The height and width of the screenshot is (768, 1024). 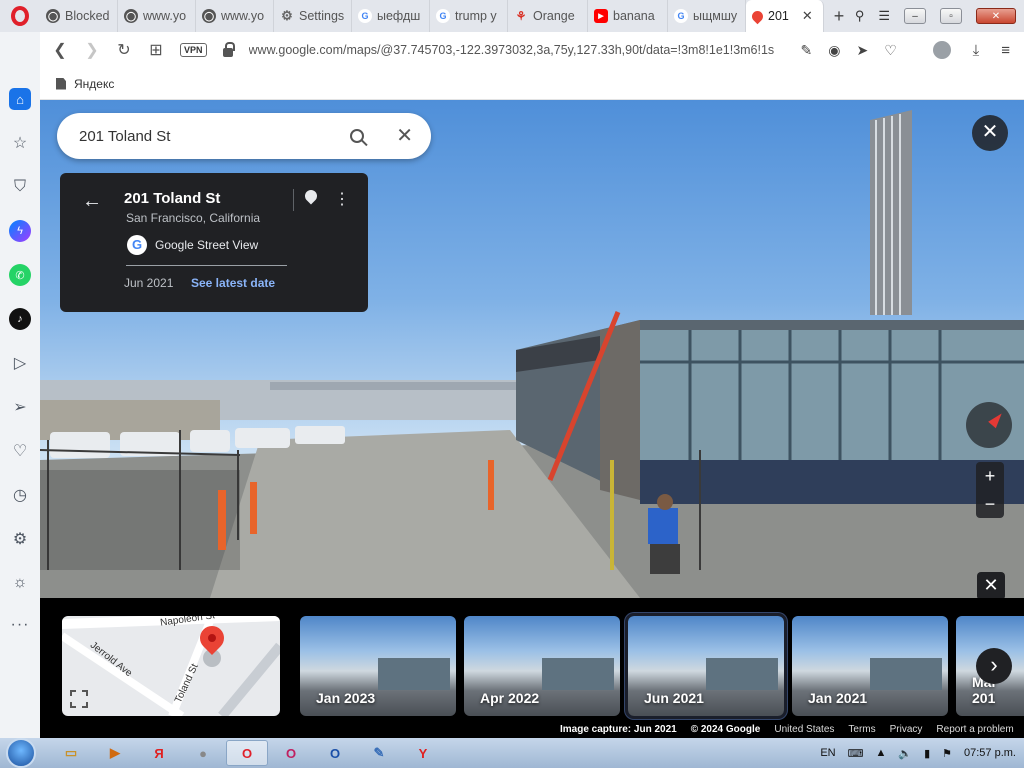 What do you see at coordinates (994, 666) in the screenshot?
I see `next-thumbs-button: ›` at bounding box center [994, 666].